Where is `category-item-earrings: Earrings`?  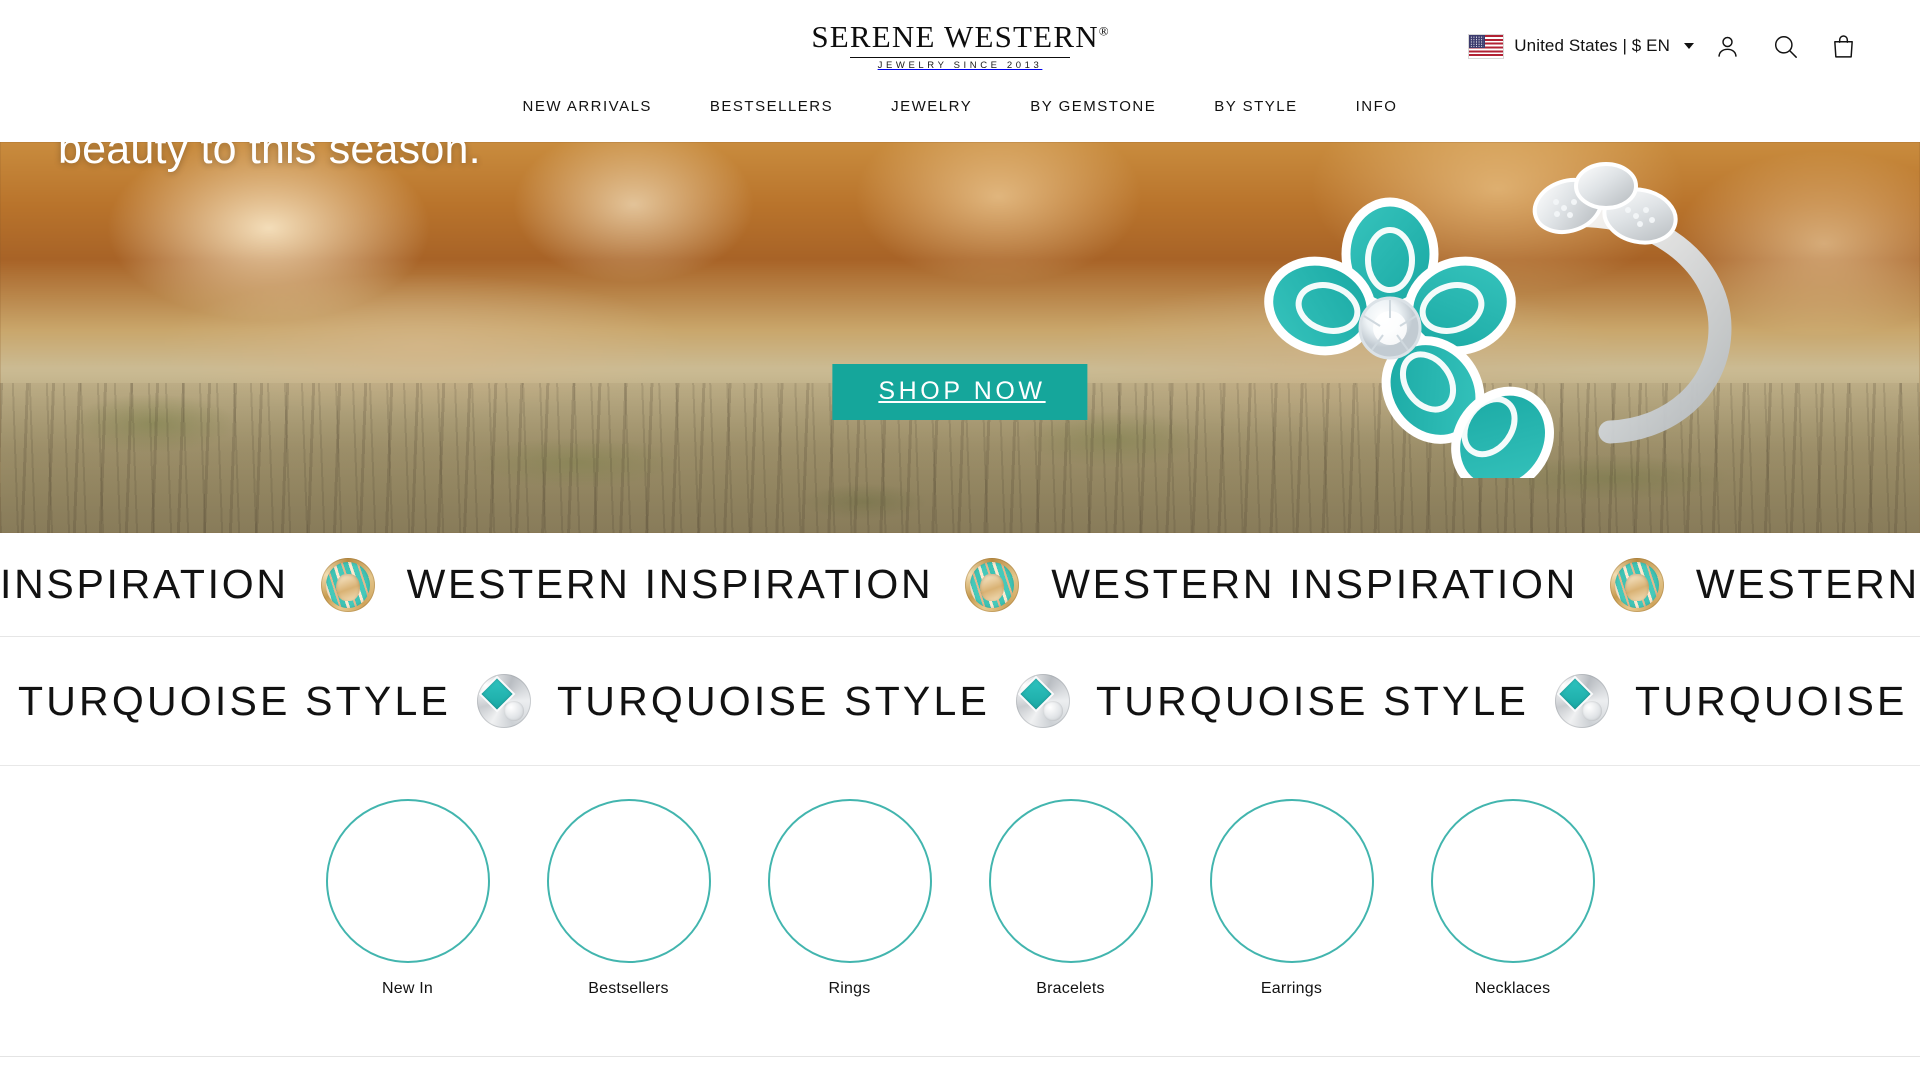
category-item-earrings: Earrings is located at coordinates (1291, 898).